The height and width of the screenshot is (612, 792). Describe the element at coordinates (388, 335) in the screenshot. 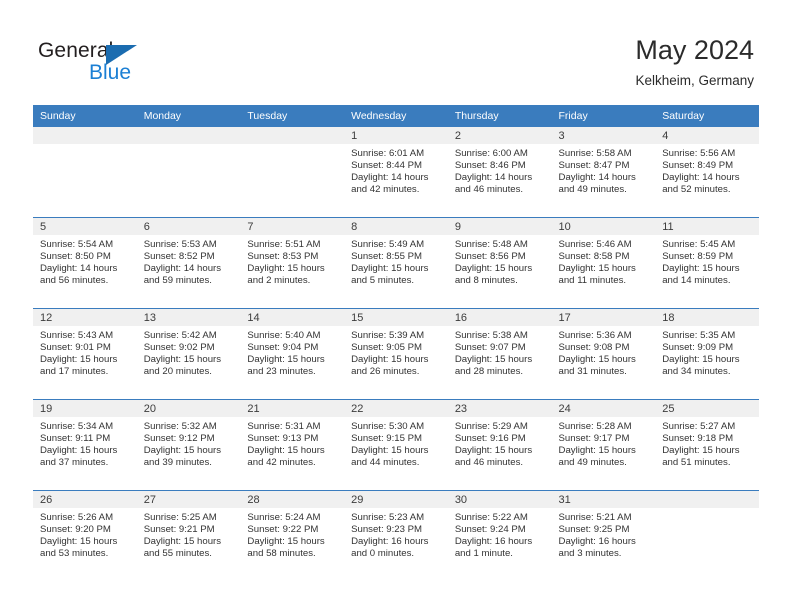

I see `sunrise-text: Sunrise: 5:39 AM` at that location.